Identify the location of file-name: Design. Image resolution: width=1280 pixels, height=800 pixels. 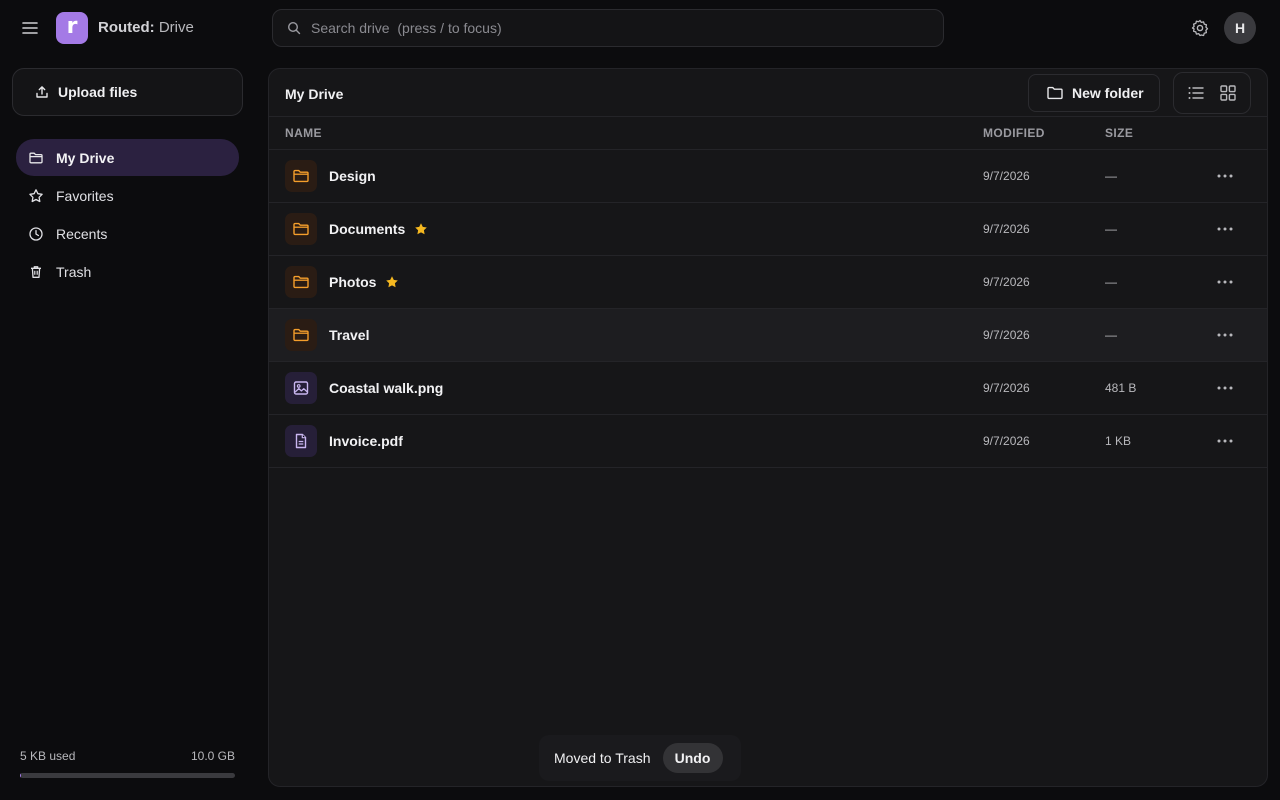
(352, 176).